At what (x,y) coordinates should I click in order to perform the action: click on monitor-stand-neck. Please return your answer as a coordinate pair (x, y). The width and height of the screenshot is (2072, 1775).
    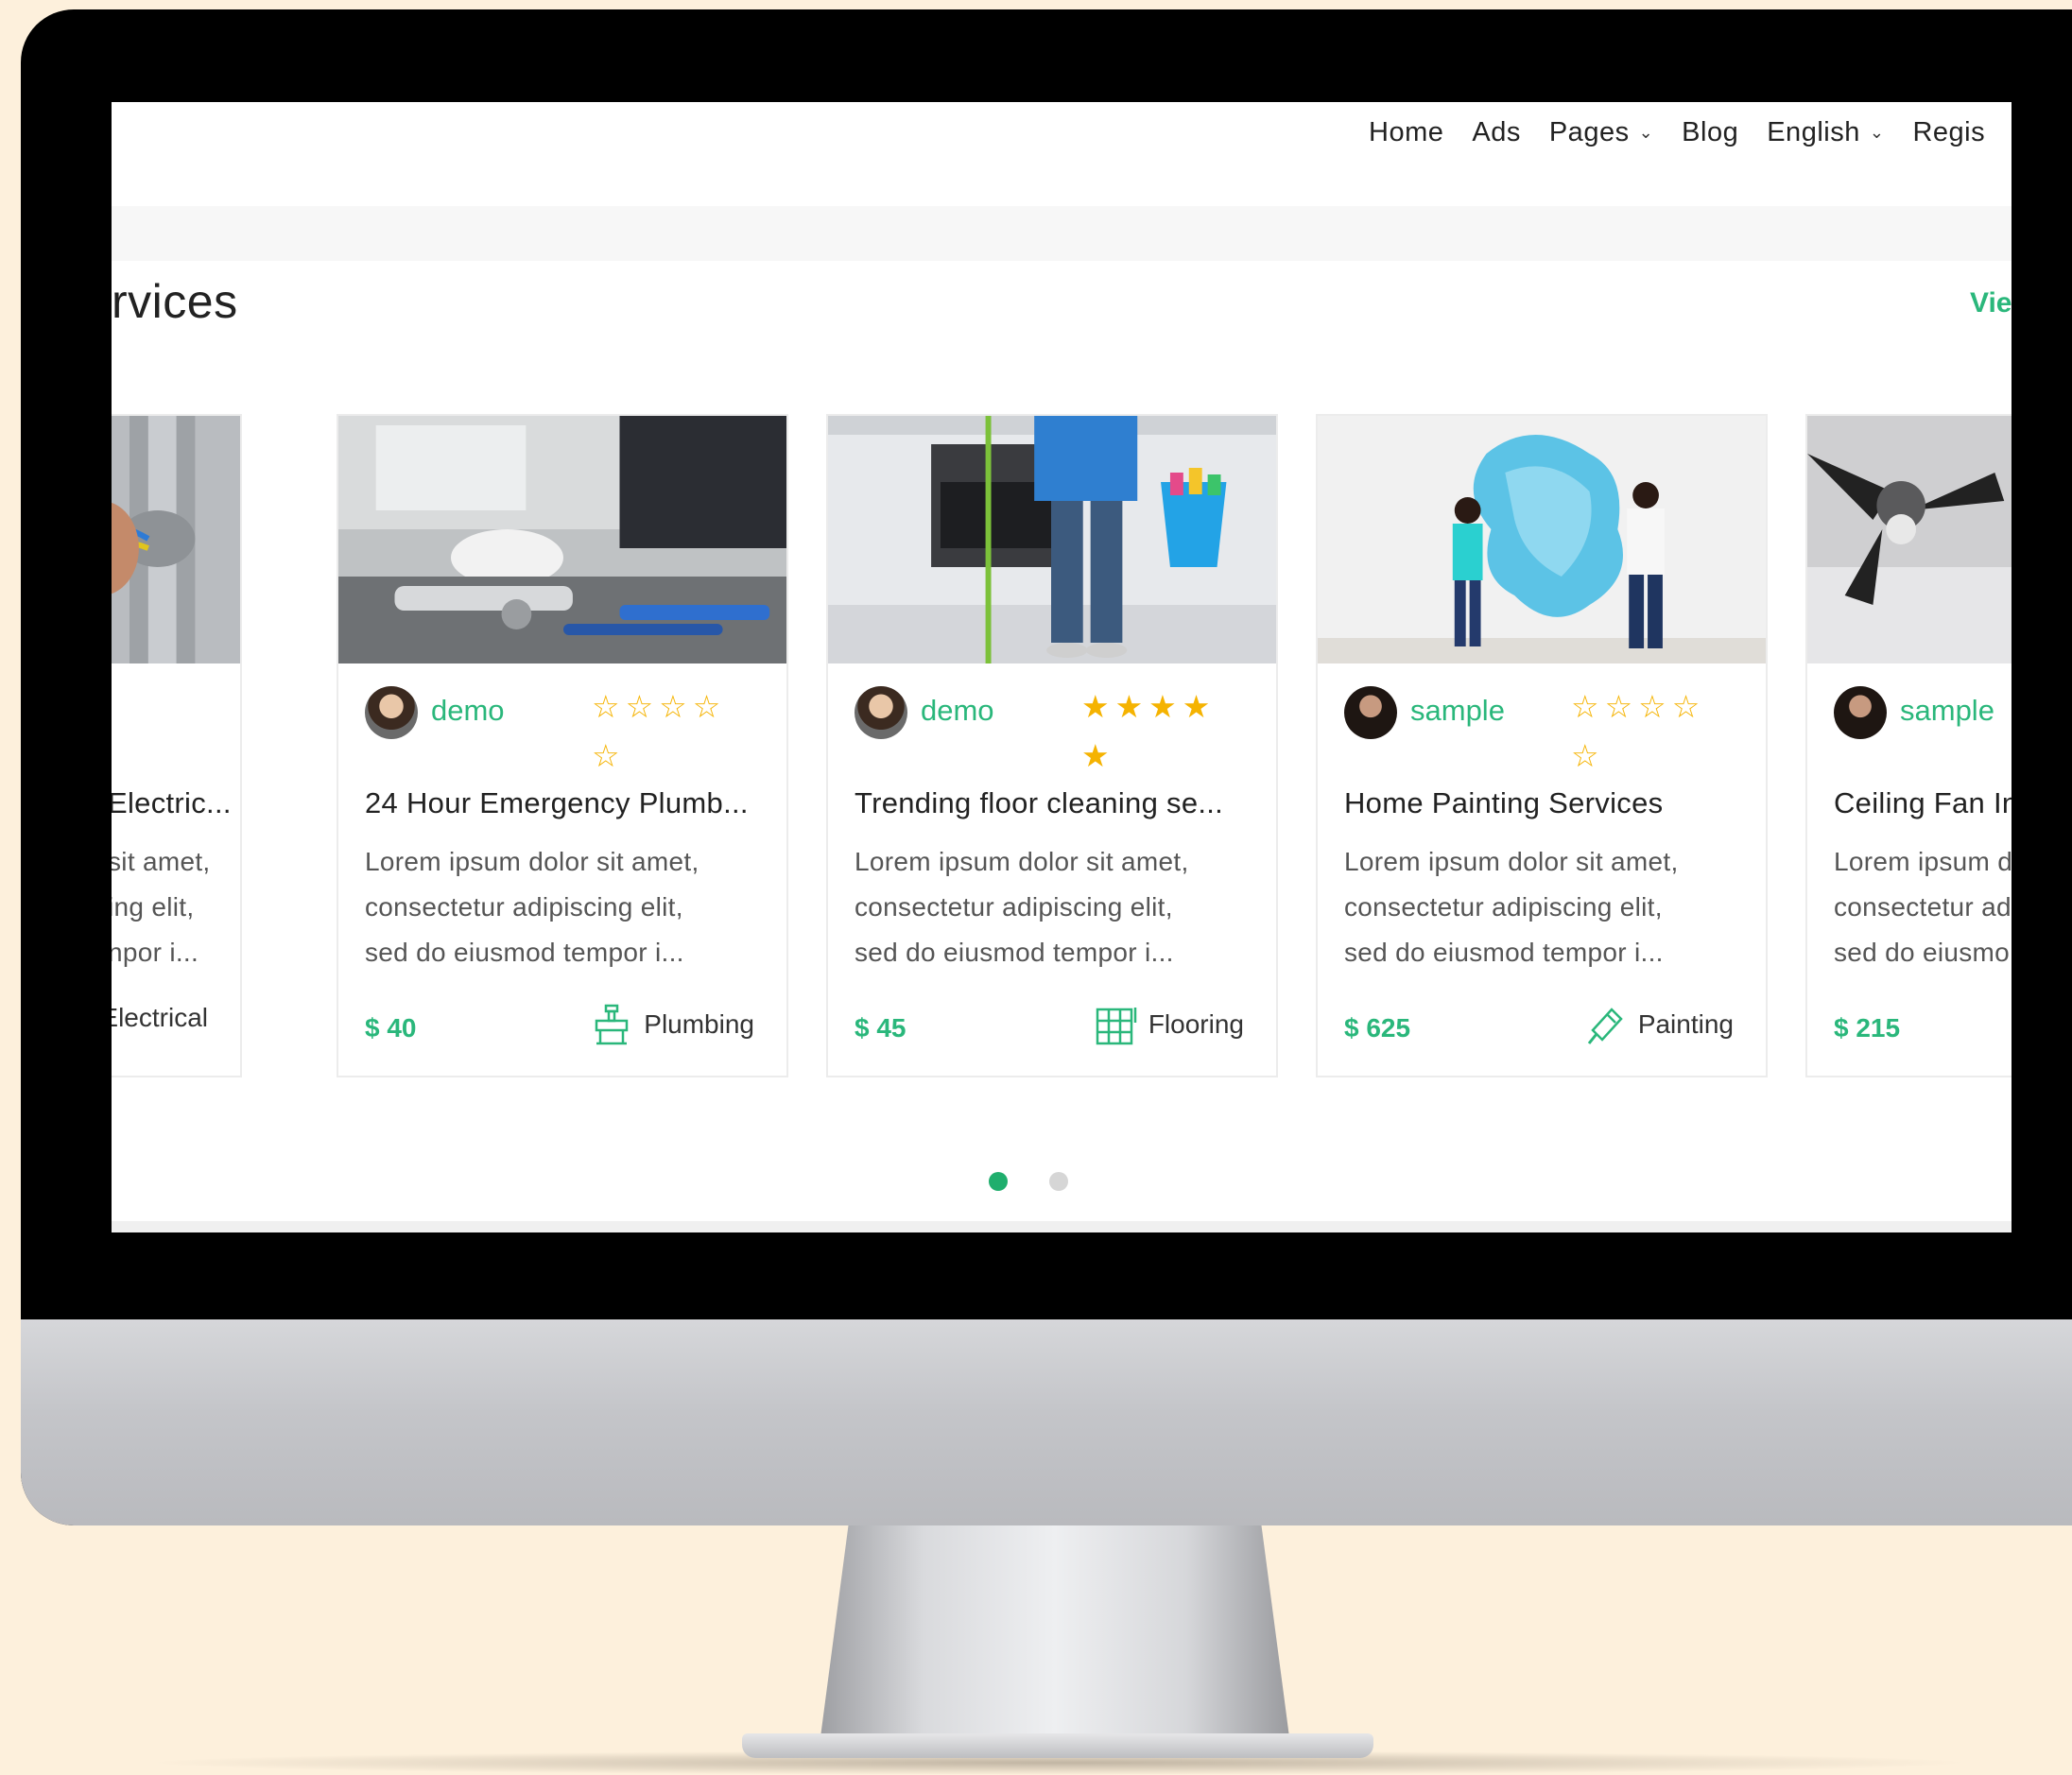
    Looking at the image, I should click on (1054, 1630).